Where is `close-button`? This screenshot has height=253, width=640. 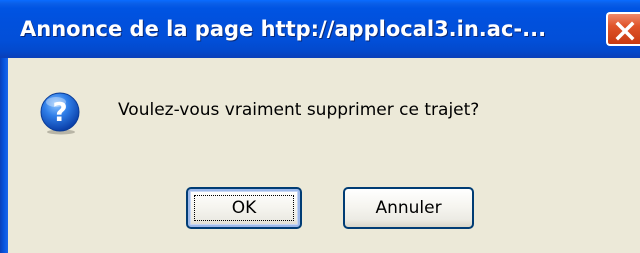
close-button is located at coordinates (623, 29).